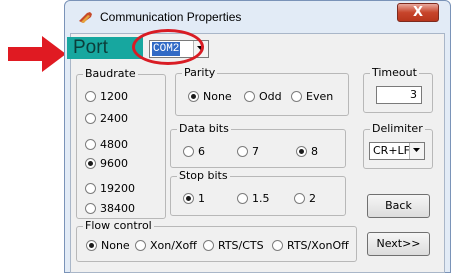  What do you see at coordinates (270, 96) in the screenshot?
I see `radio-label: Odd` at bounding box center [270, 96].